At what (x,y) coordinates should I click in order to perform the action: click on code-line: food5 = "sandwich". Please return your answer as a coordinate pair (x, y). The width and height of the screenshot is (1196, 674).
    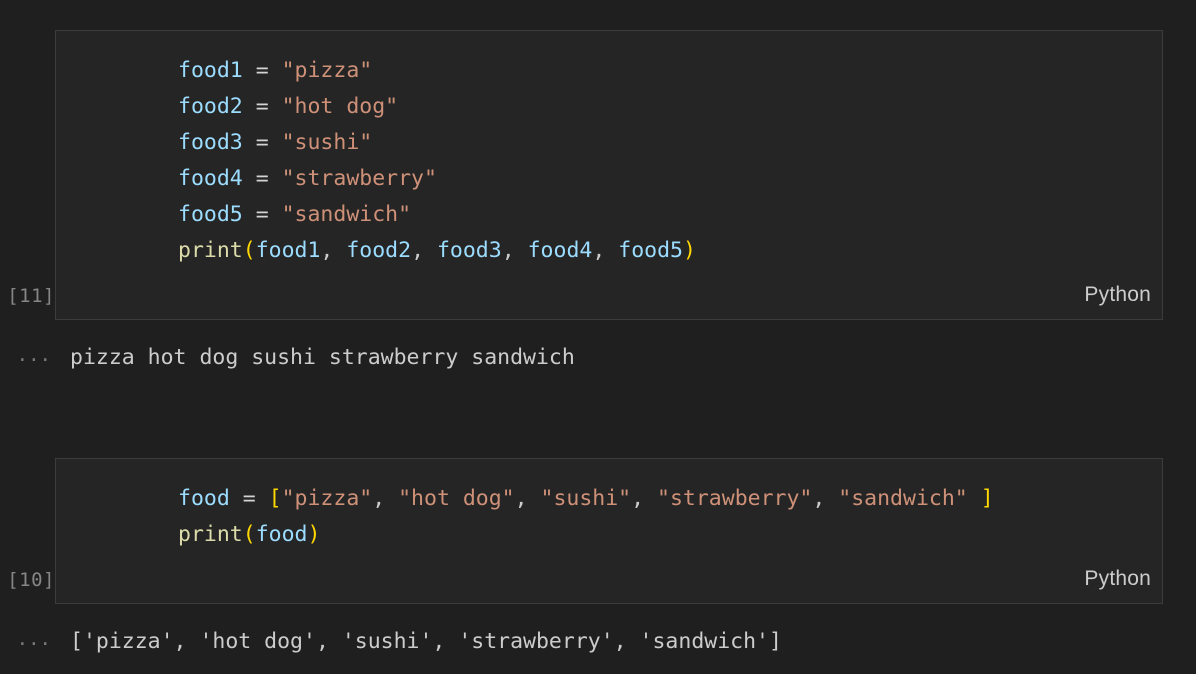
    Looking at the image, I should click on (609, 215).